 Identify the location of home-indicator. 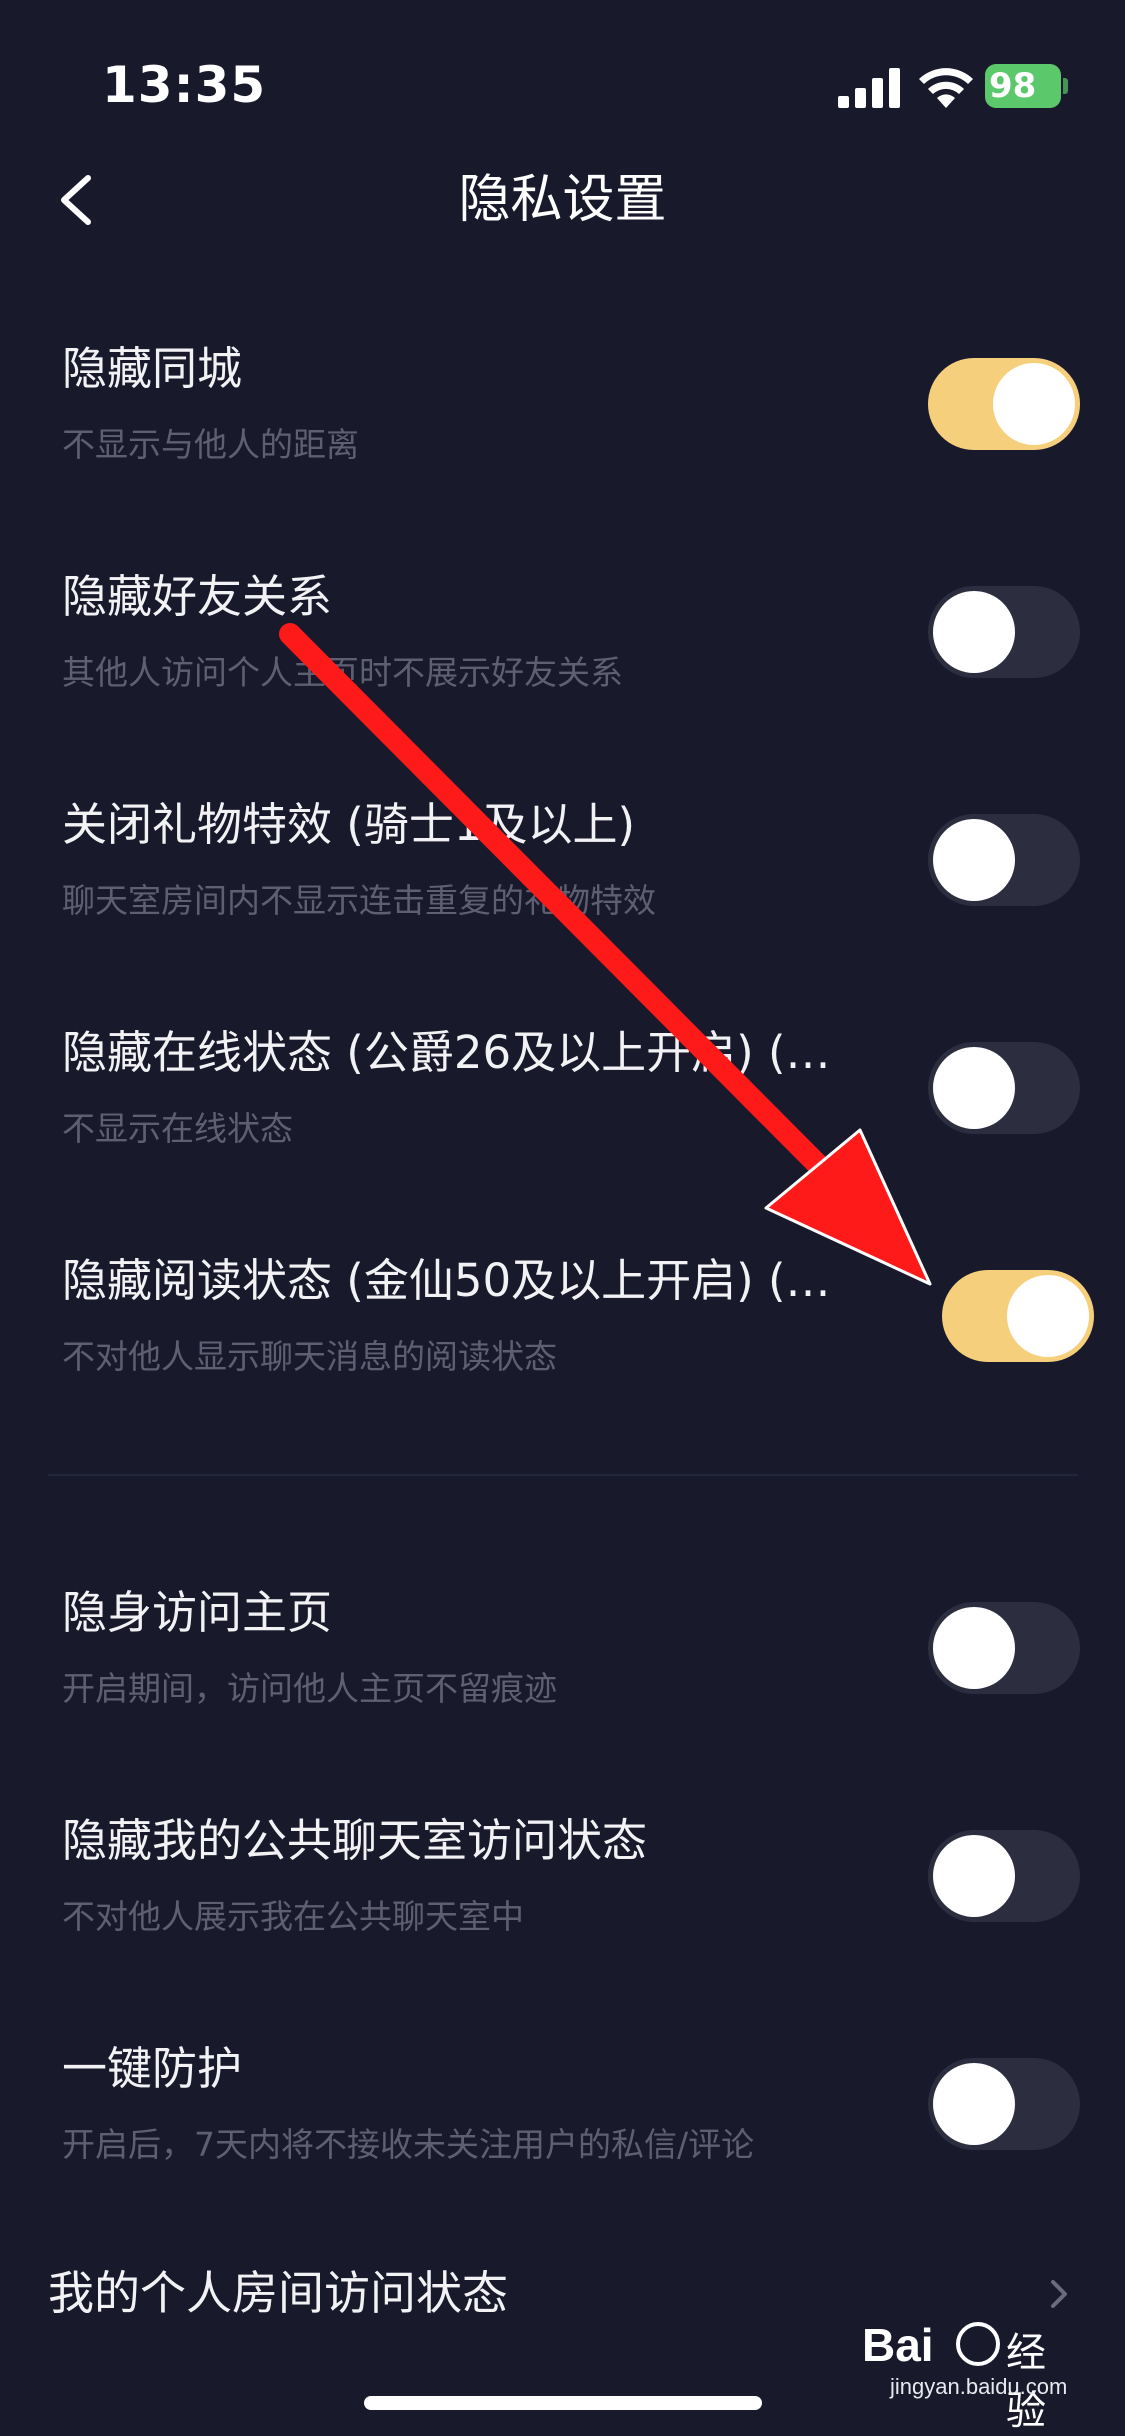
(563, 2403).